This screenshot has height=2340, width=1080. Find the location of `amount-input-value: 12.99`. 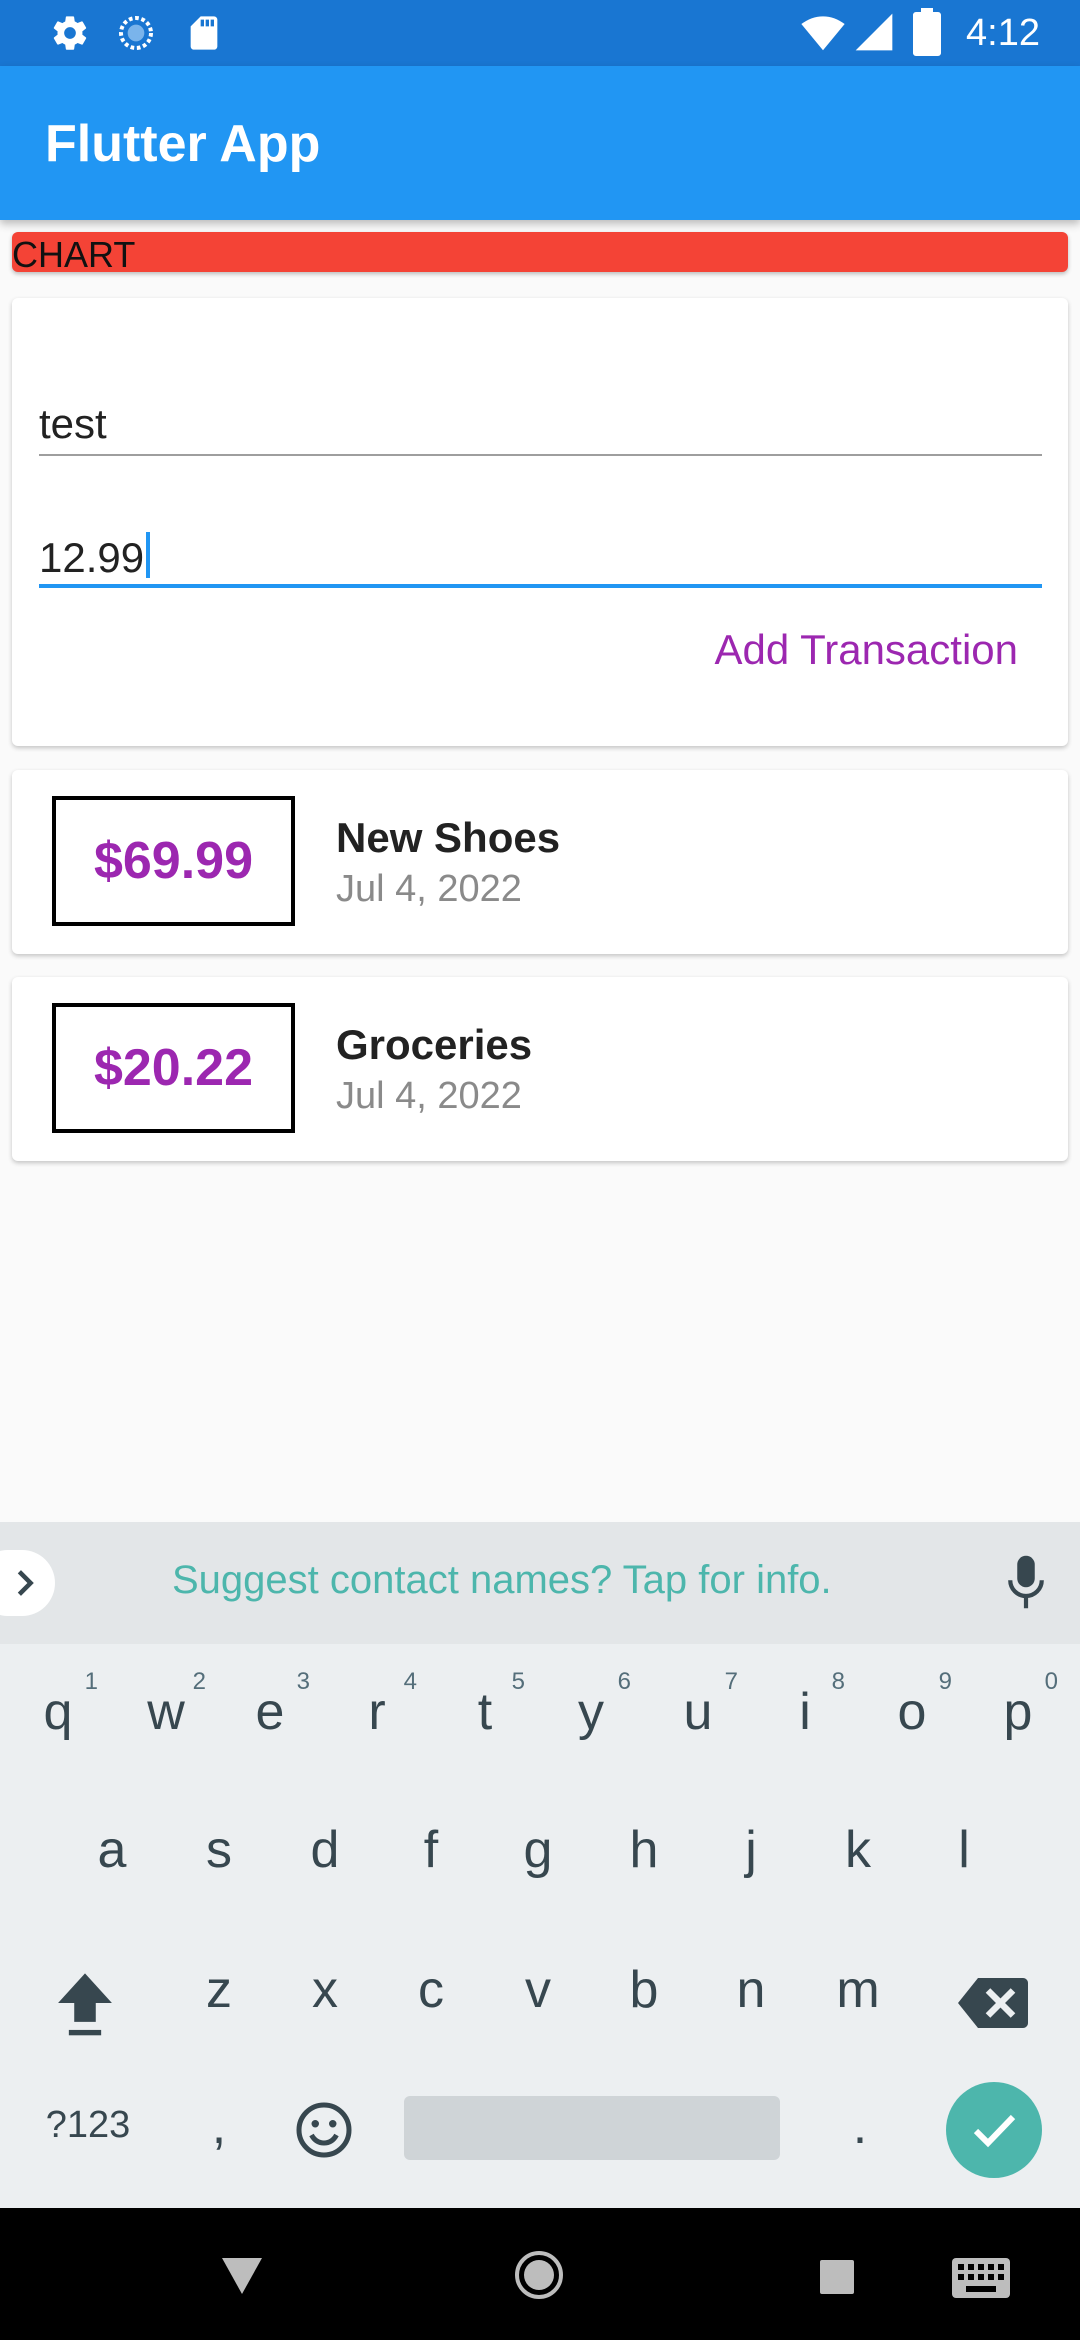

amount-input-value: 12.99 is located at coordinates (95, 557).